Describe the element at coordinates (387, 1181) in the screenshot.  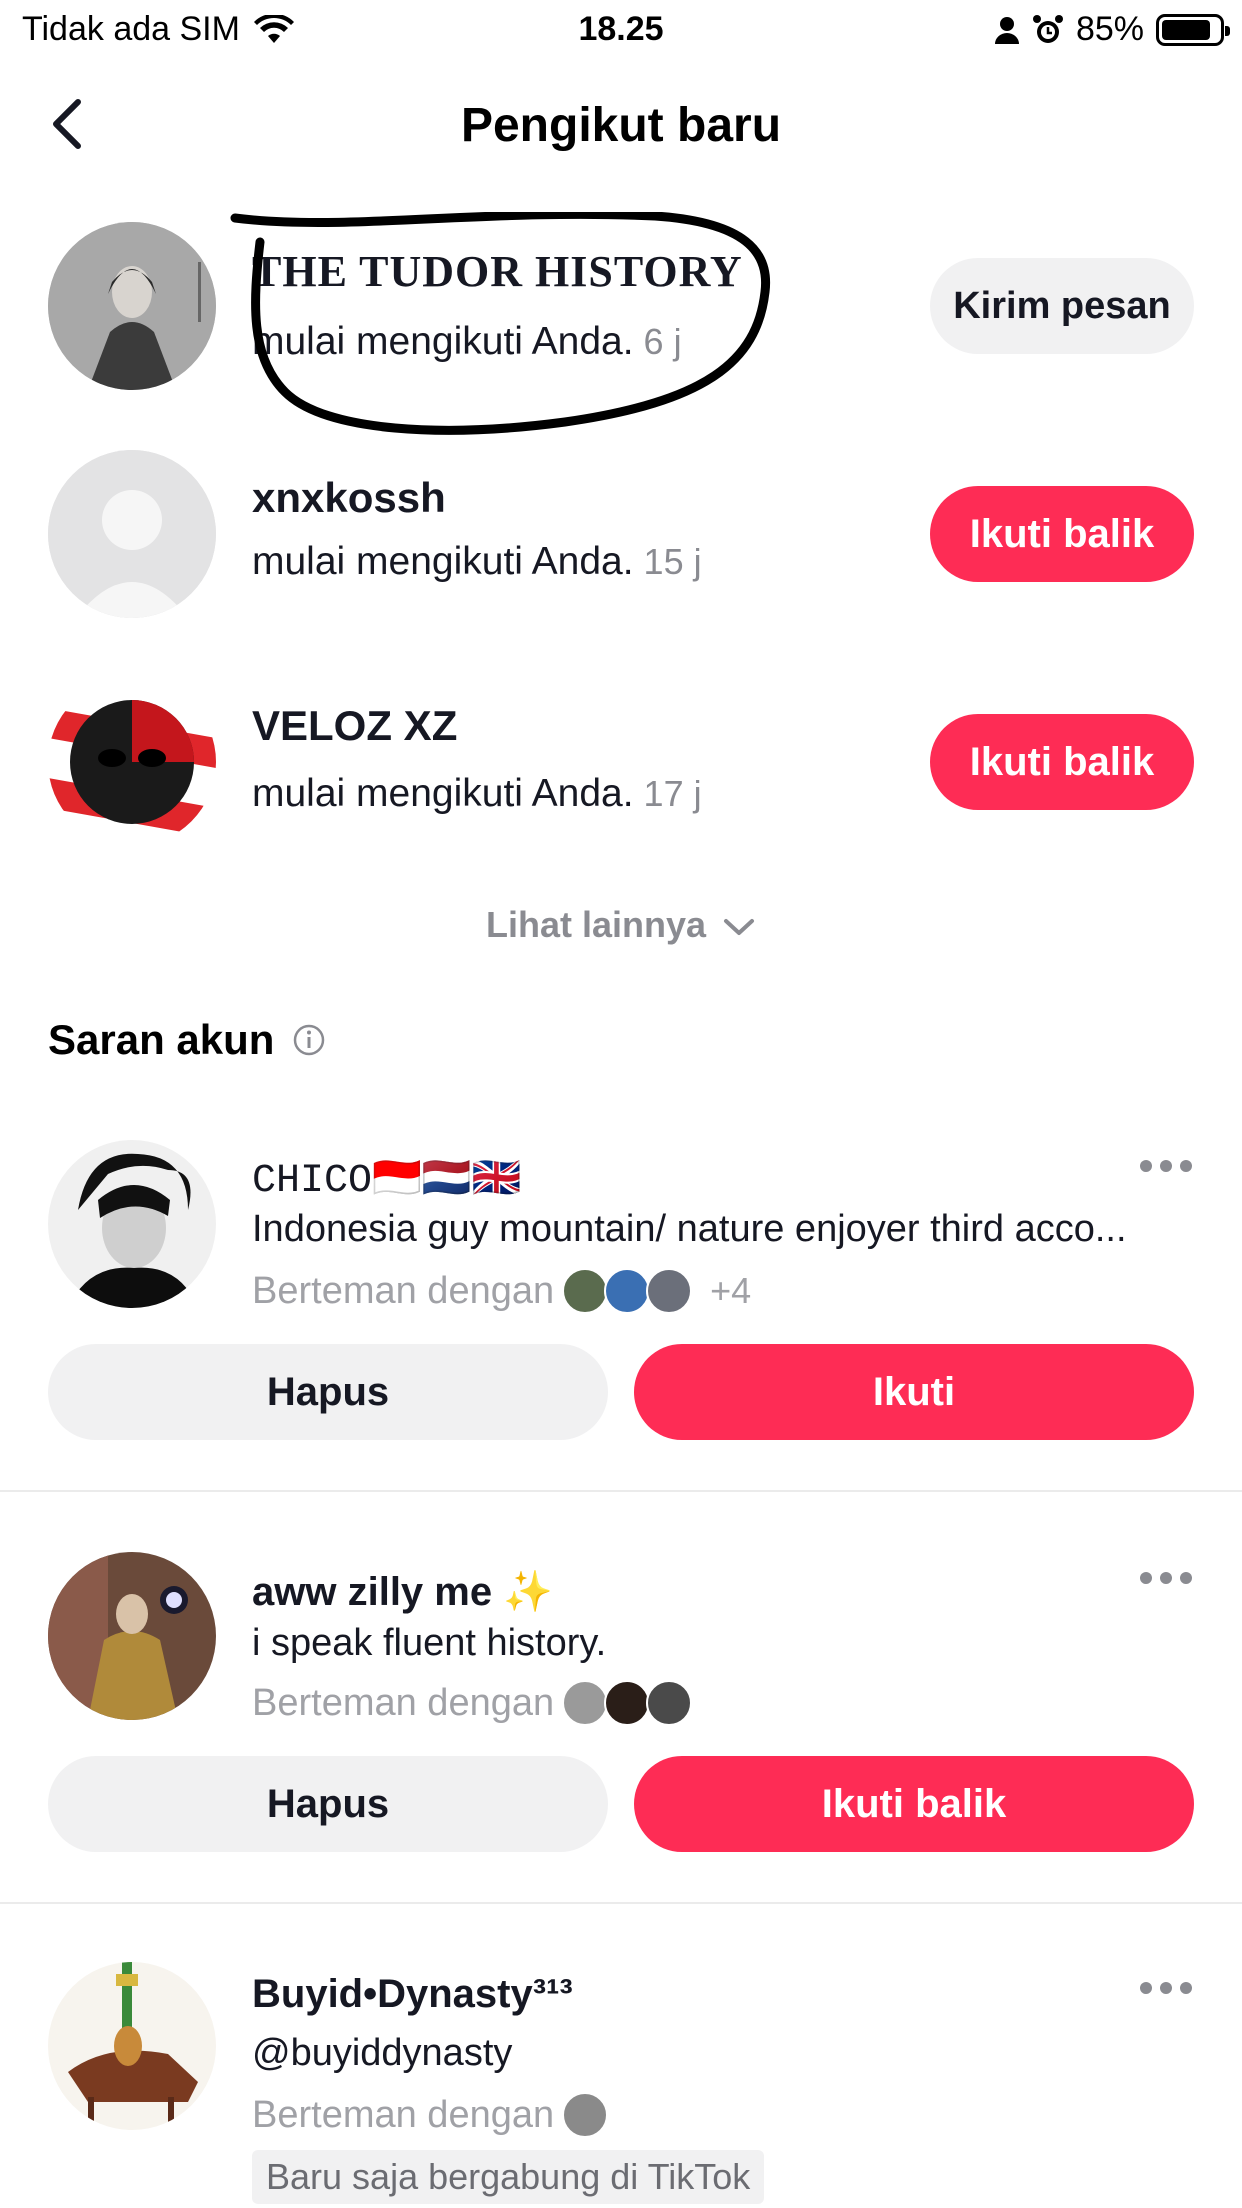
I see `username: CHICO🇮🇩🇳🇱🇬🇧` at that location.